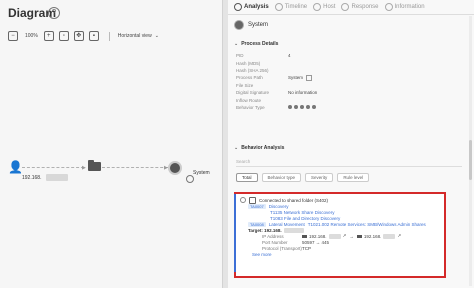 This screenshot has height=288, width=474. I want to click on behavior-type-icons, so click(303, 107).